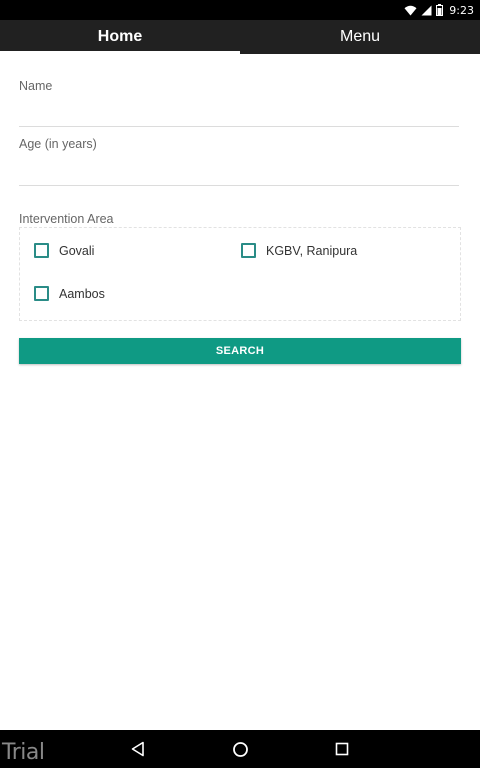  Describe the element at coordinates (66, 219) in the screenshot. I see `intervention-area-label: Intervention Area` at that location.